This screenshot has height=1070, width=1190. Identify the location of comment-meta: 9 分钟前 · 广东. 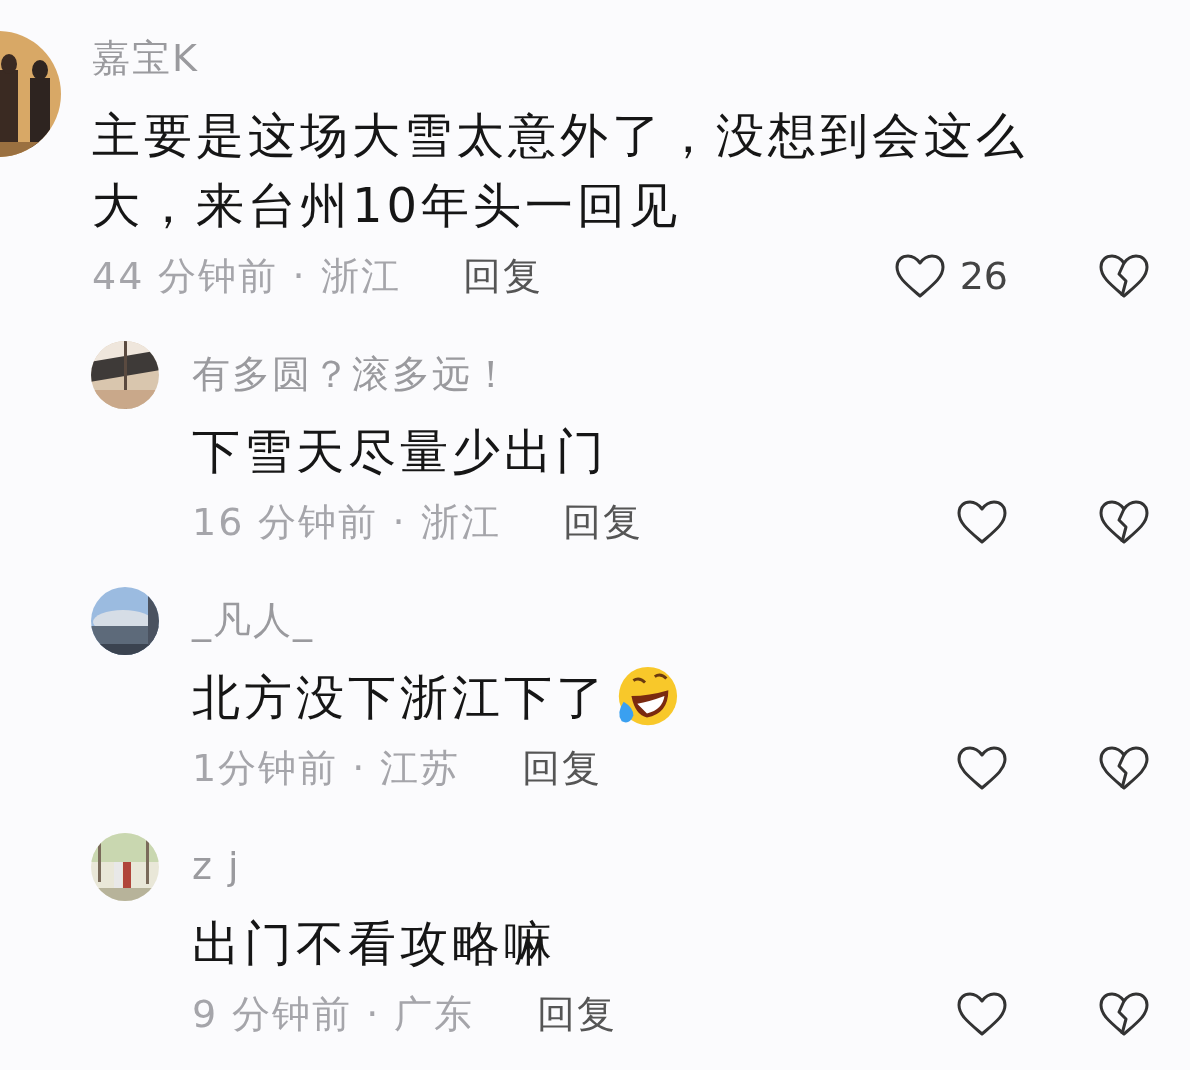
(333, 1014).